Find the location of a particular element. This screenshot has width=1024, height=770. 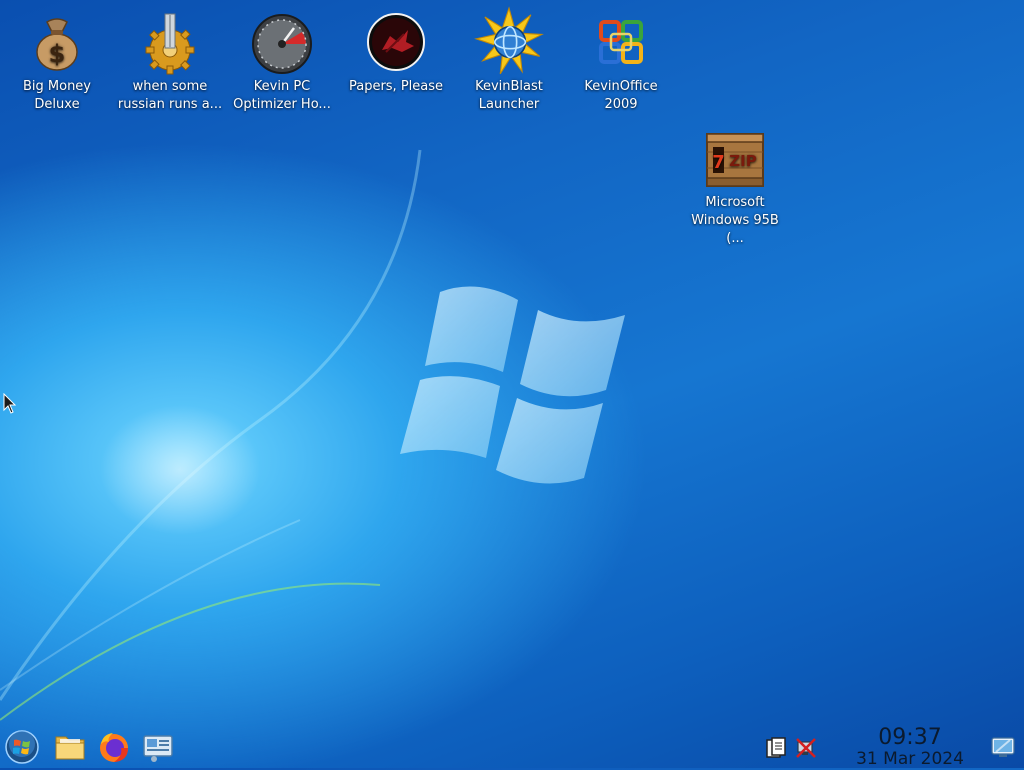

tray-clipboard is located at coordinates (776, 748).